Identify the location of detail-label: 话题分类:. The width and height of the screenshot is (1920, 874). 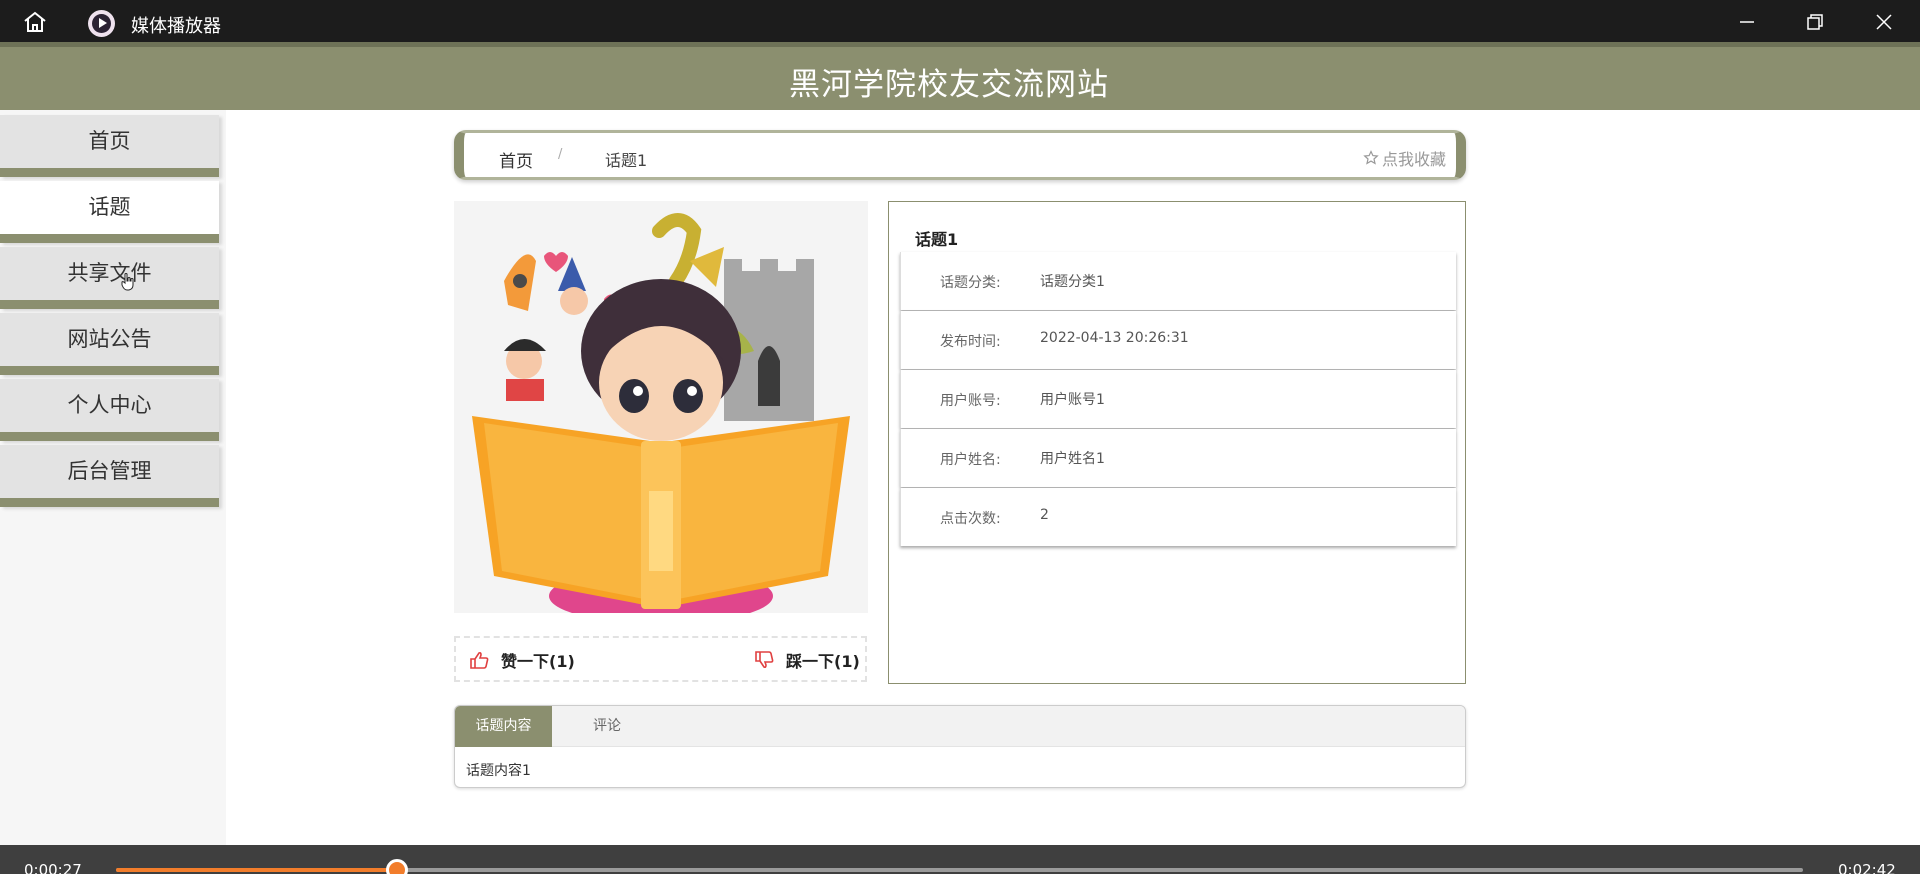
(970, 283).